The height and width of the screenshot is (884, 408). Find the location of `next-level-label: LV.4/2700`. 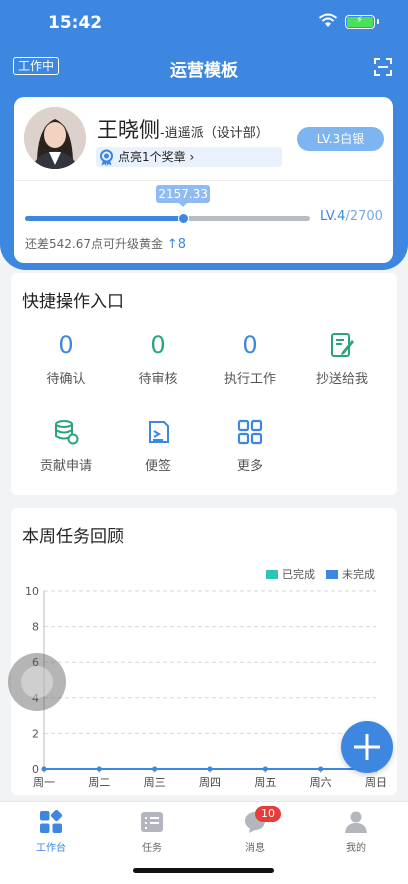

next-level-label: LV.4/2700 is located at coordinates (351, 216).